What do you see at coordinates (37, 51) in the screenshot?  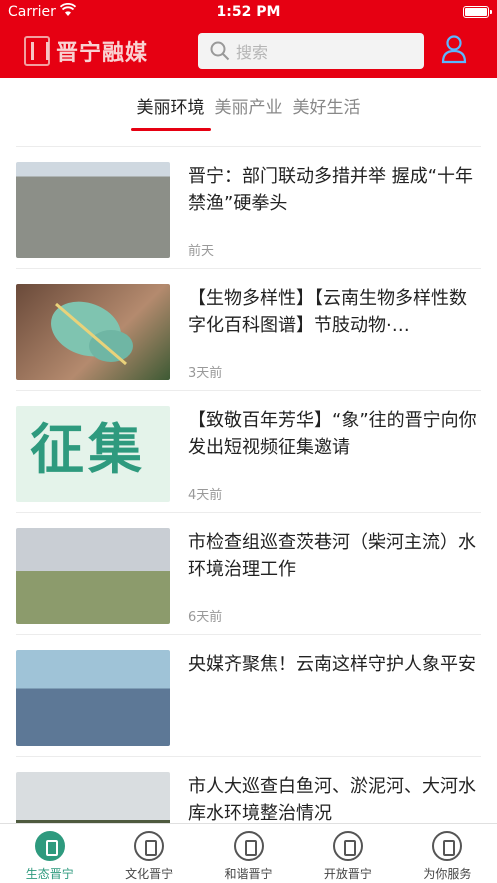 I see `logo-mark-icon` at bounding box center [37, 51].